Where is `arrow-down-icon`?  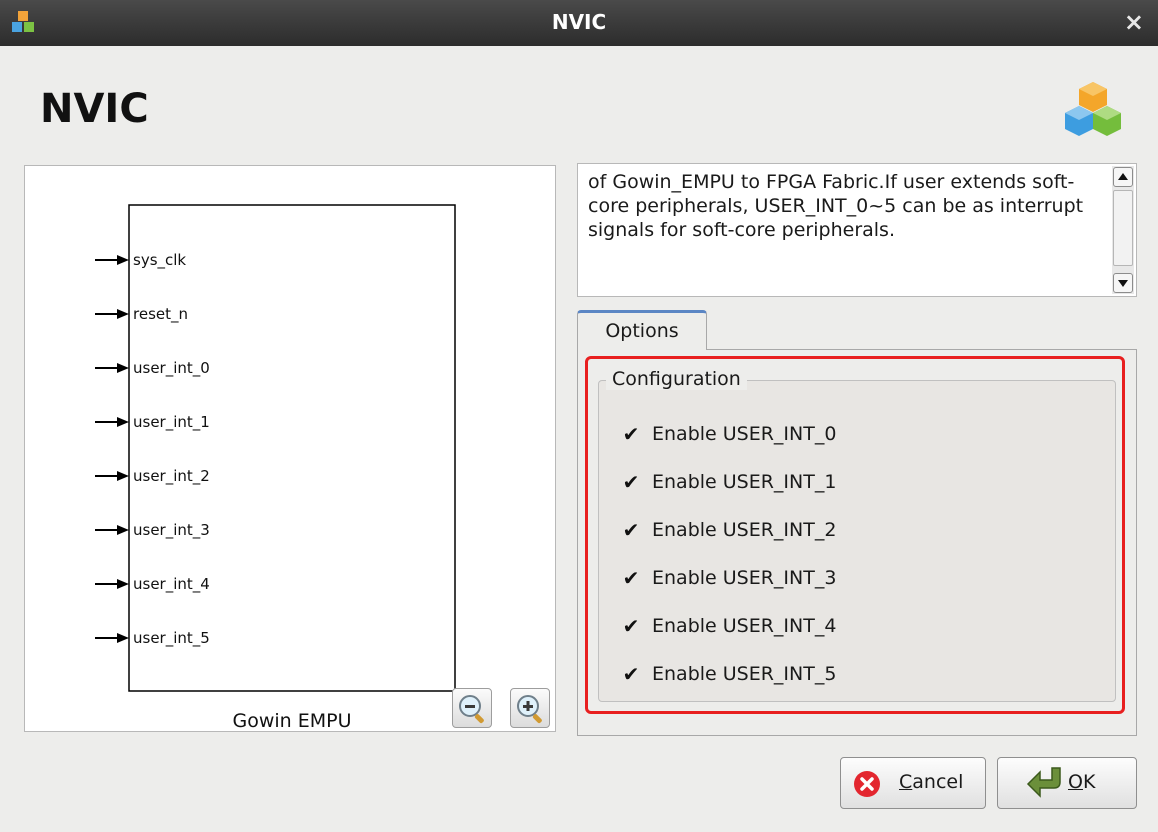 arrow-down-icon is located at coordinates (1123, 283).